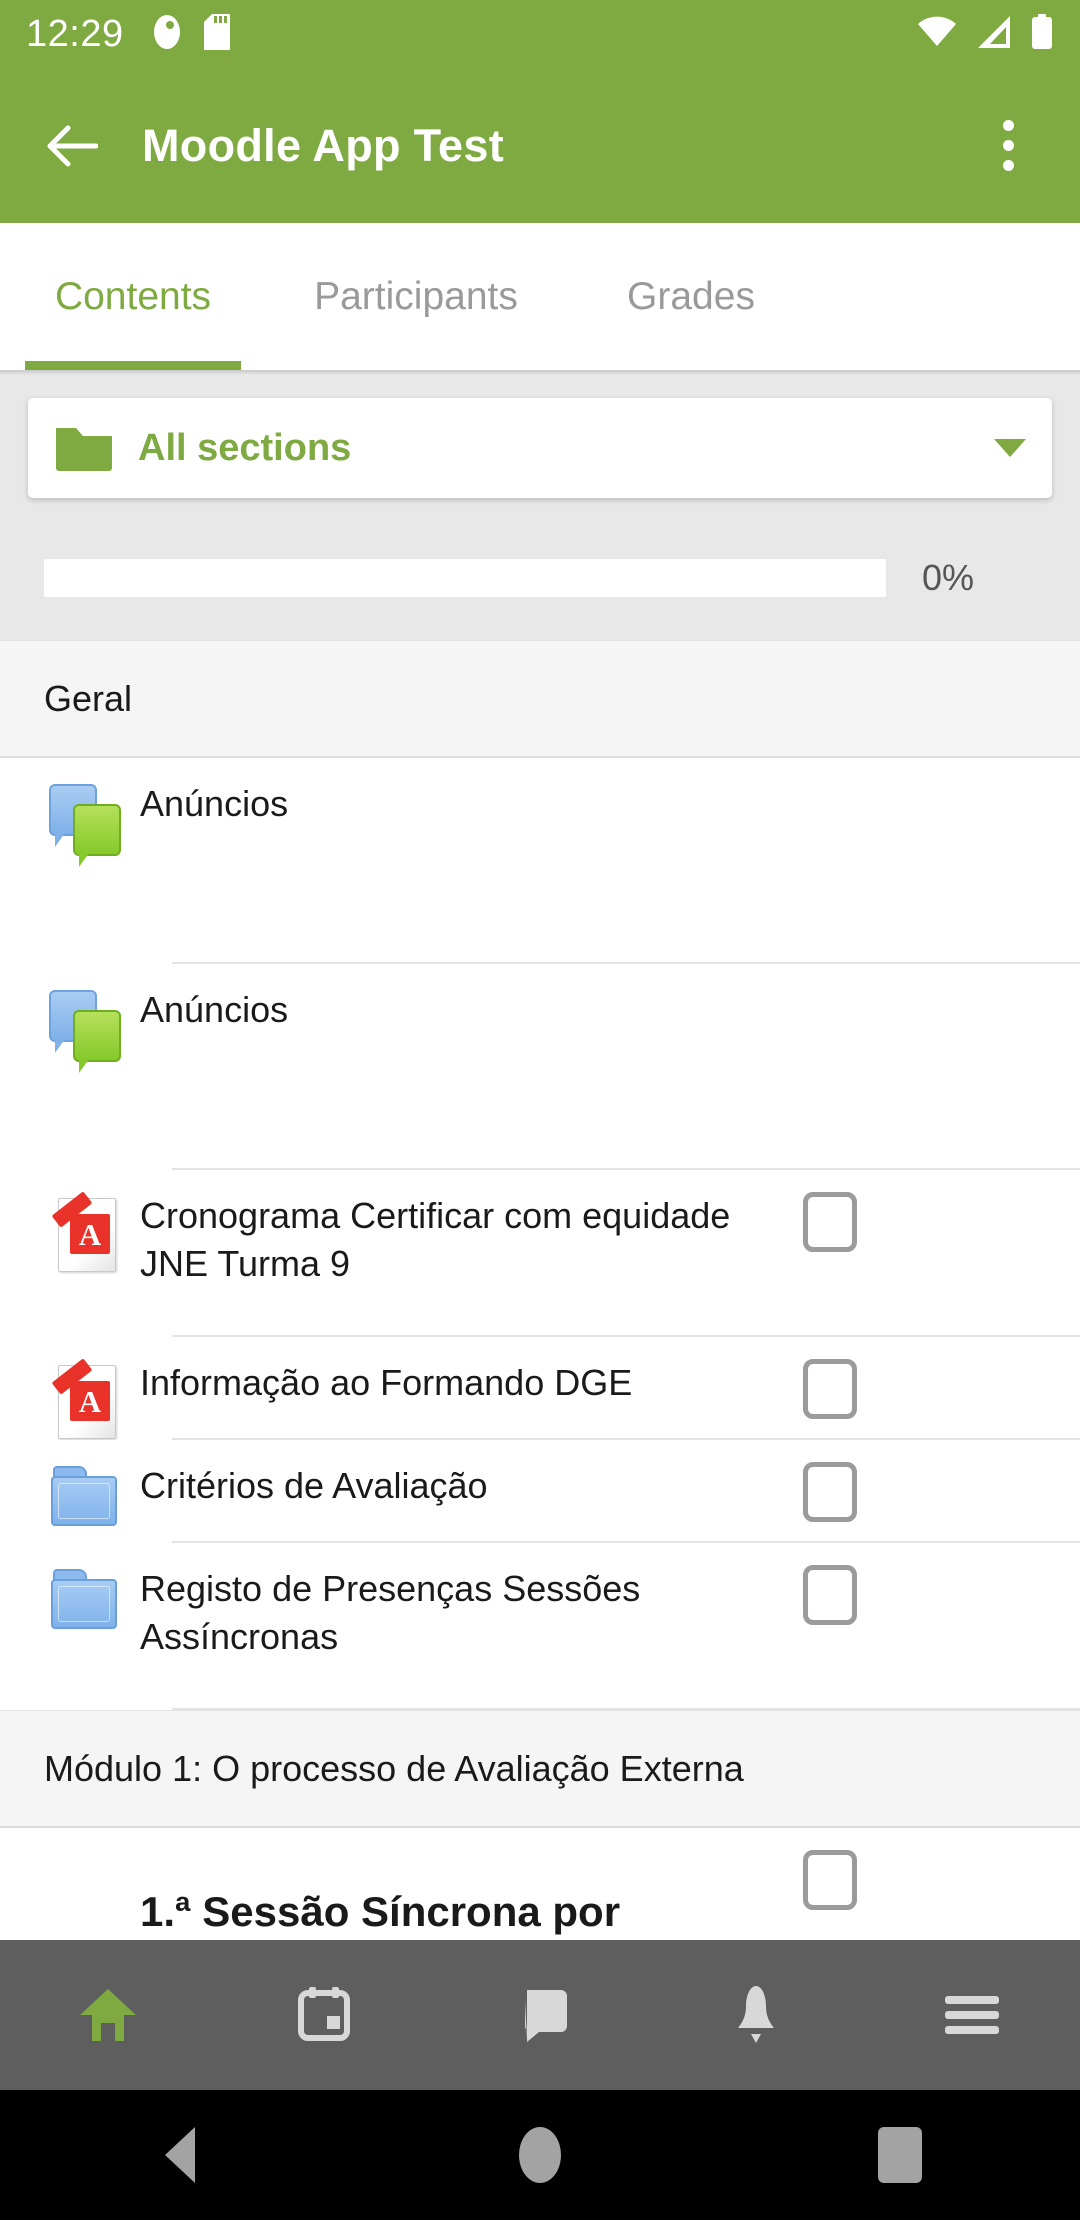  I want to click on wifi-icon, so click(937, 34).